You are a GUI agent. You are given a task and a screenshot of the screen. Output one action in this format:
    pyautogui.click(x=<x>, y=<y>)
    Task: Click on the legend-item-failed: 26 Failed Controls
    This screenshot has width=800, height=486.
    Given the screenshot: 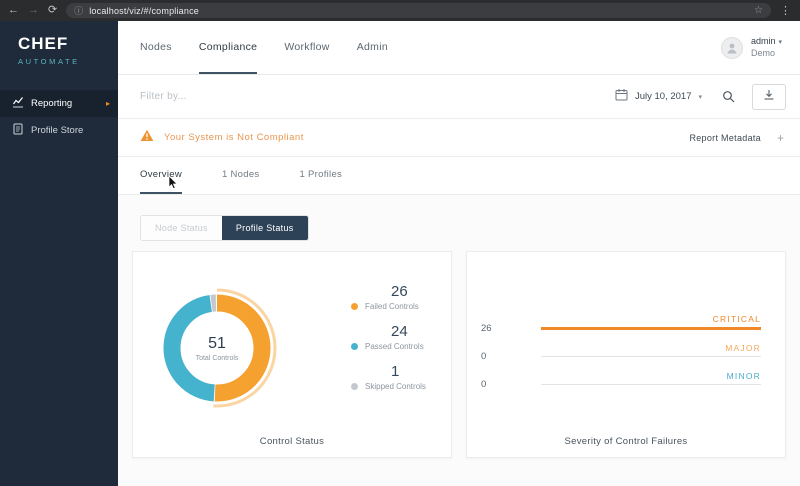 What is the action you would take?
    pyautogui.click(x=388, y=297)
    